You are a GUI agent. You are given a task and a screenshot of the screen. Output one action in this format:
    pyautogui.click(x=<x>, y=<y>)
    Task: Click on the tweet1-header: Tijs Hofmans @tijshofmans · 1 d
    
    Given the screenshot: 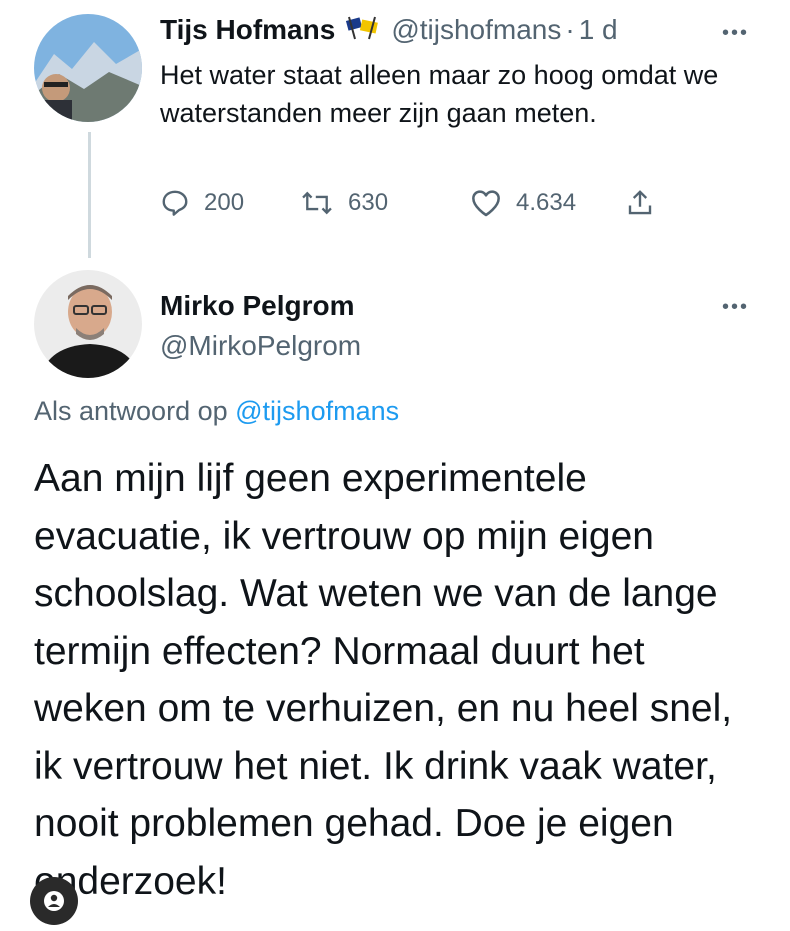 What is the action you would take?
    pyautogui.click(x=389, y=30)
    